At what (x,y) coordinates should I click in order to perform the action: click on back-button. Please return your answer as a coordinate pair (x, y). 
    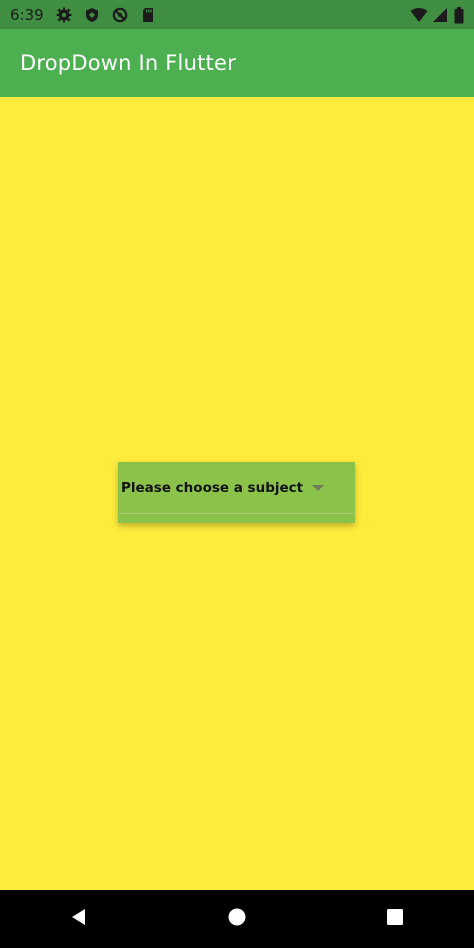
    Looking at the image, I should click on (79, 919).